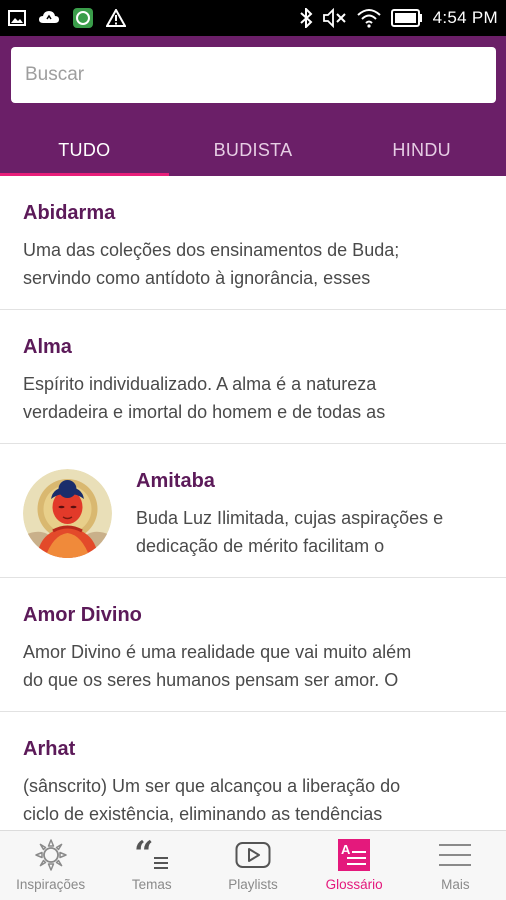 The width and height of the screenshot is (506, 900). Describe the element at coordinates (51, 852) in the screenshot. I see `sun-icon` at that location.